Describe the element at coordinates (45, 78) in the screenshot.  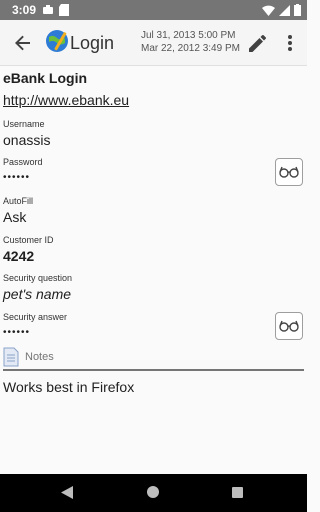
I see `record-name: eBank Login` at that location.